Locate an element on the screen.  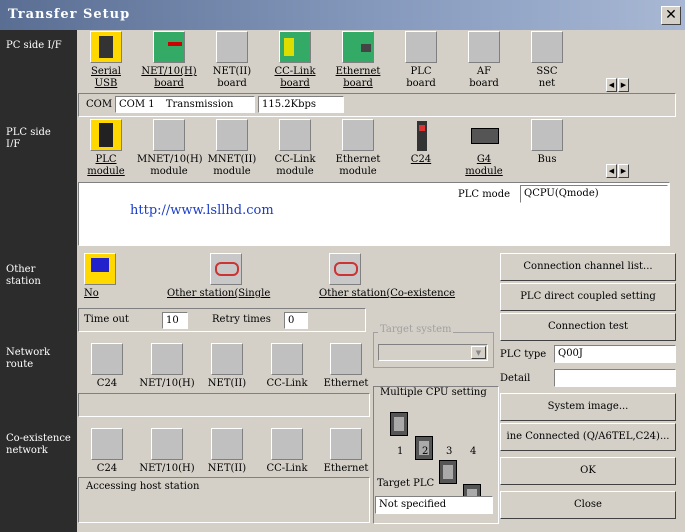
timeout-field: 10 is located at coordinates (175, 320).